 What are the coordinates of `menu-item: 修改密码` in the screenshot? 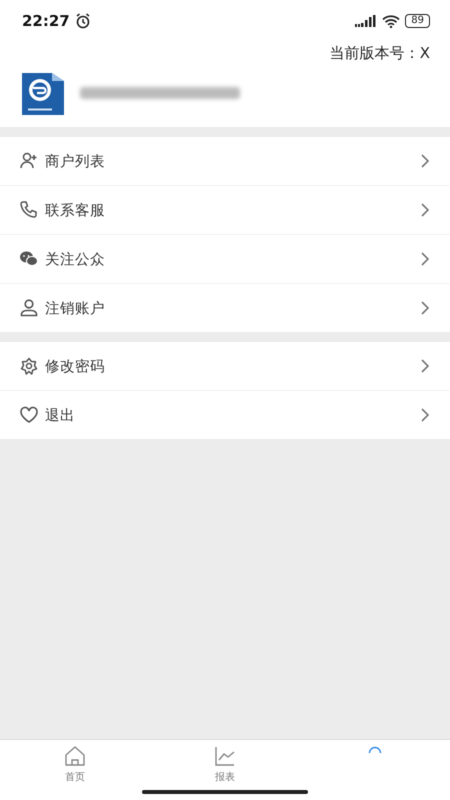 It's located at (225, 366).